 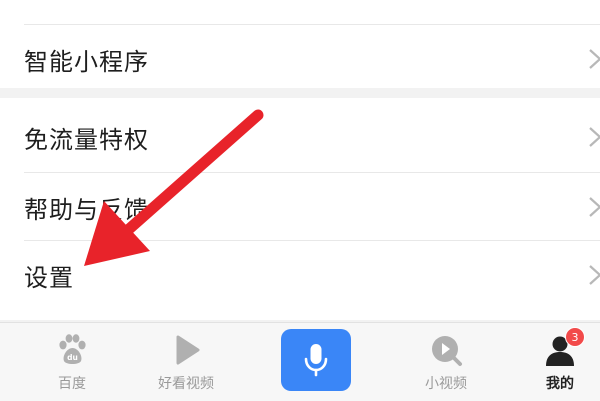 What do you see at coordinates (72, 349) in the screenshot?
I see `baidu-paw-icon: du` at bounding box center [72, 349].